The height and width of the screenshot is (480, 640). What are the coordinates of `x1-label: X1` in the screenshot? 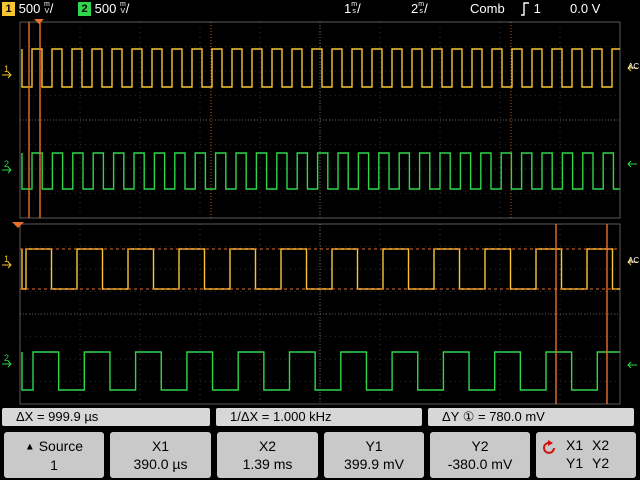 It's located at (160, 446).